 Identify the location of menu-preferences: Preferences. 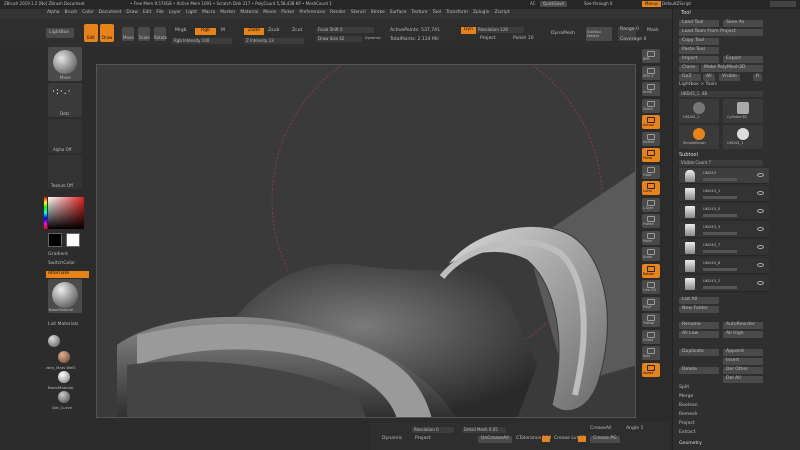
(312, 12).